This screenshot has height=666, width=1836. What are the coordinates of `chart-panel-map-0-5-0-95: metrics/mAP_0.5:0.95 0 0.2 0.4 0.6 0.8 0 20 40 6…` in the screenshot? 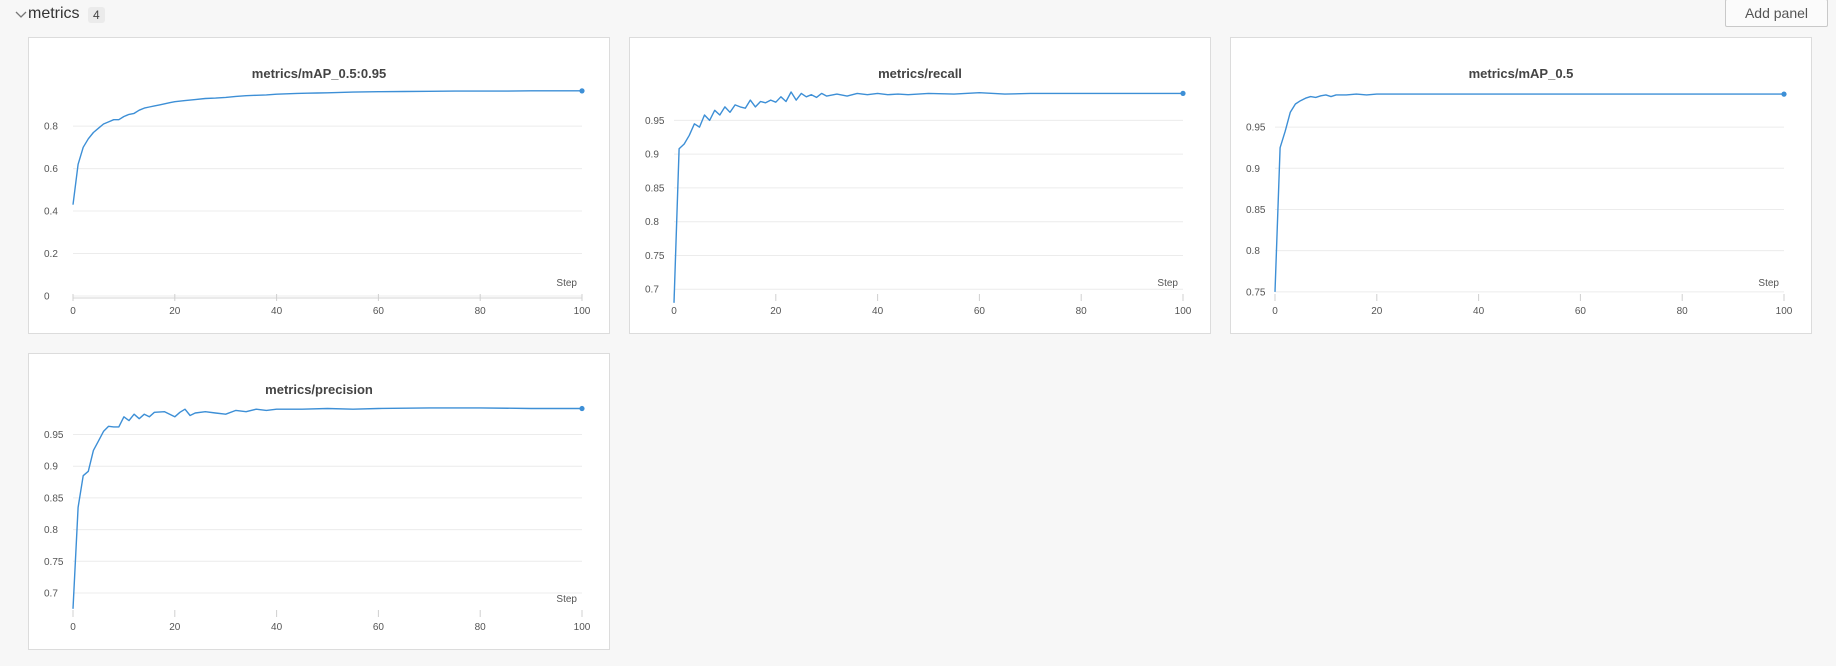 It's located at (319, 185).